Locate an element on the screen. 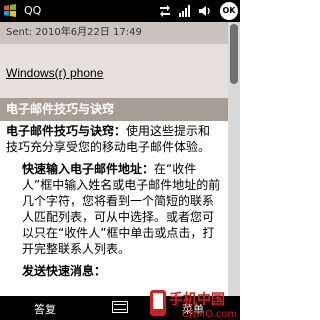  windows-start-icon is located at coordinates (10, 11).